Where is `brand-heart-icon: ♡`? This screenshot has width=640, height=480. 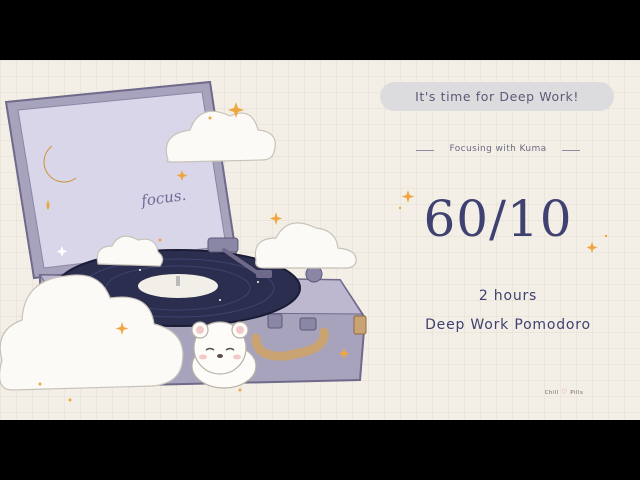
brand-heart-icon: ♡ is located at coordinates (565, 392).